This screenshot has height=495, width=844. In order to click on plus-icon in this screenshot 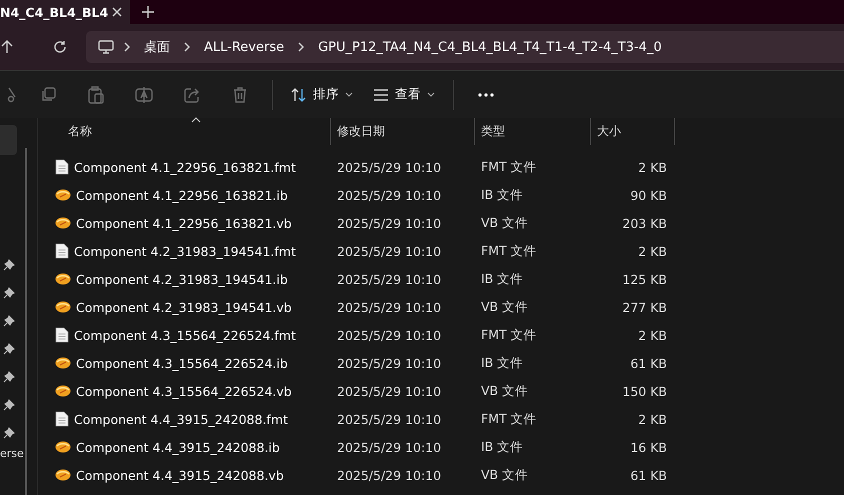, I will do `click(148, 12)`.